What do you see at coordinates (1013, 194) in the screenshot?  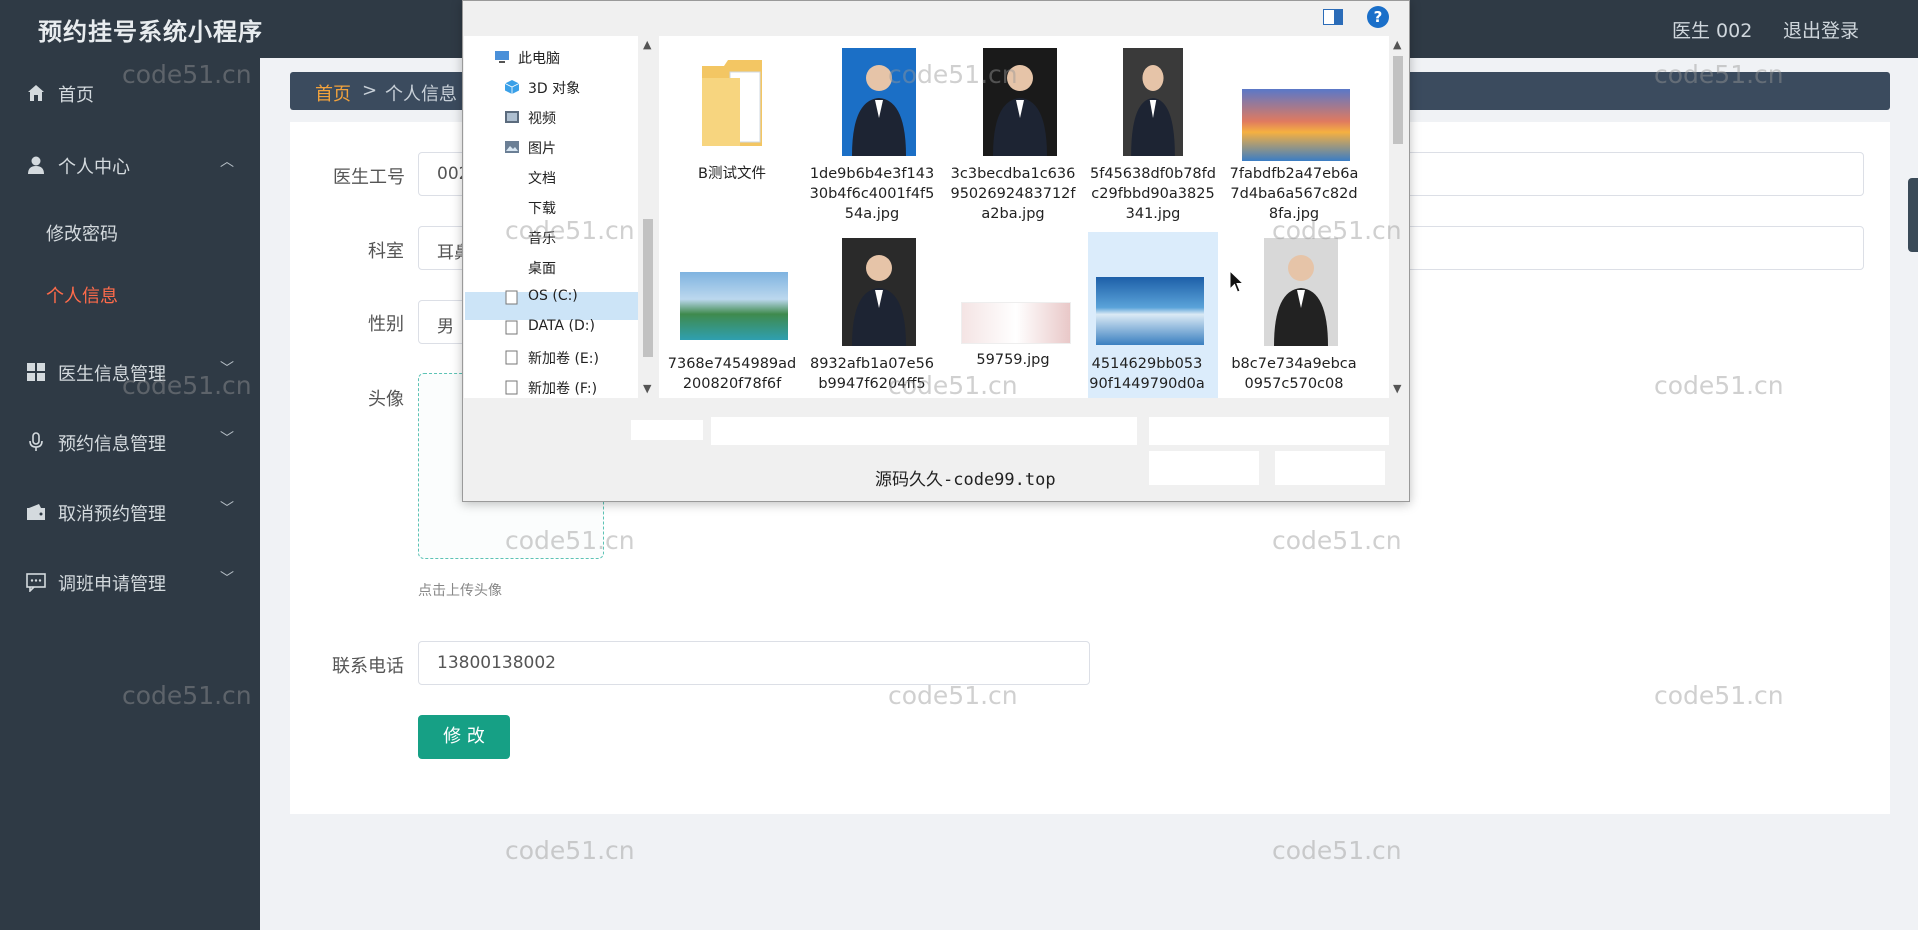 I see `file-name: 3c3becdba1c6369502692483712fa2ba.jpg` at bounding box center [1013, 194].